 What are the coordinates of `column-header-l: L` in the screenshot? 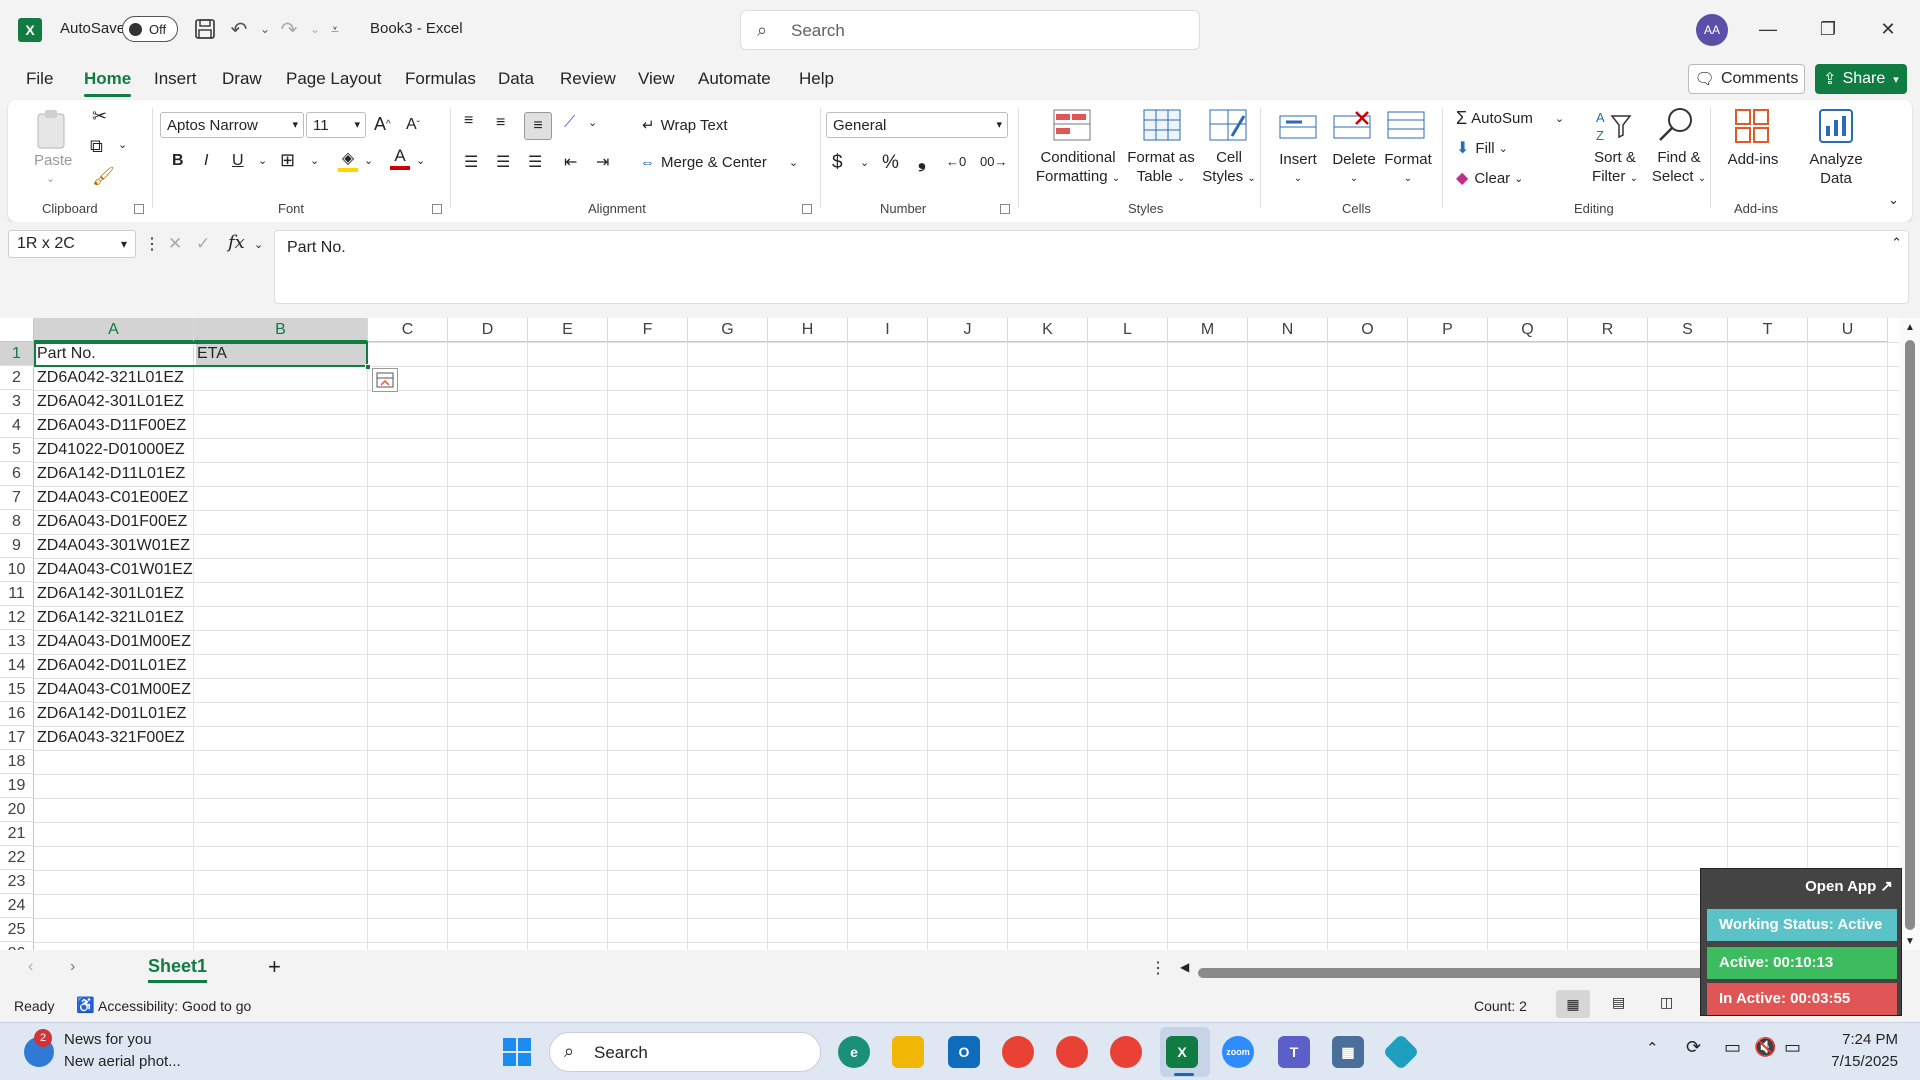 It's located at (1128, 330).